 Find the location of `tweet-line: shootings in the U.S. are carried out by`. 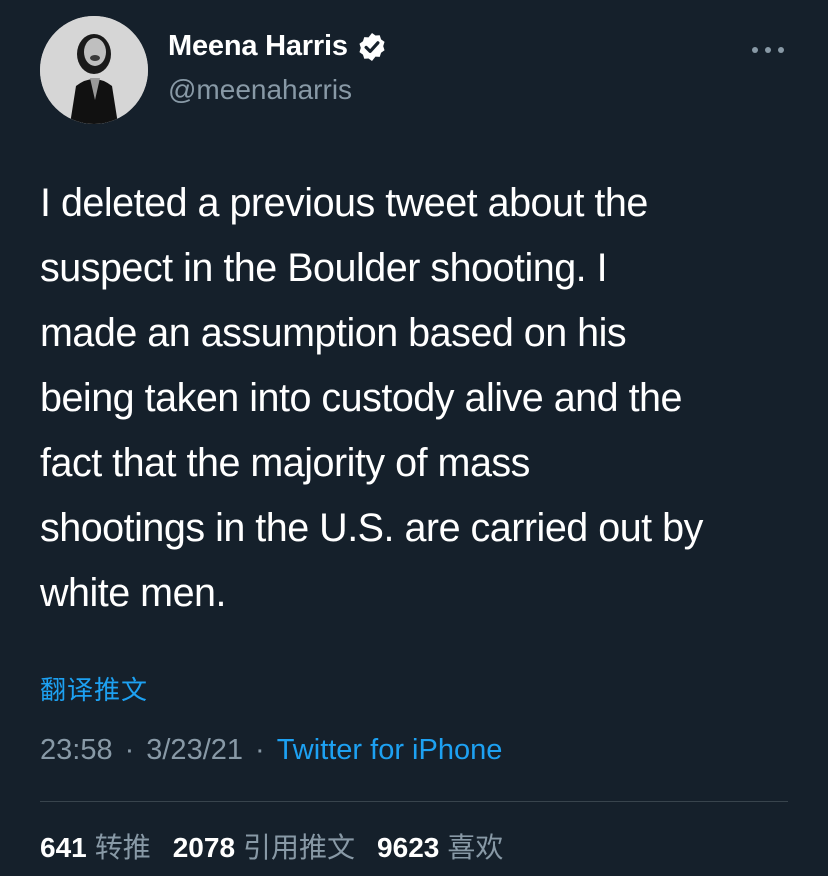

tweet-line: shootings in the U.S. are carried out by is located at coordinates (371, 528).